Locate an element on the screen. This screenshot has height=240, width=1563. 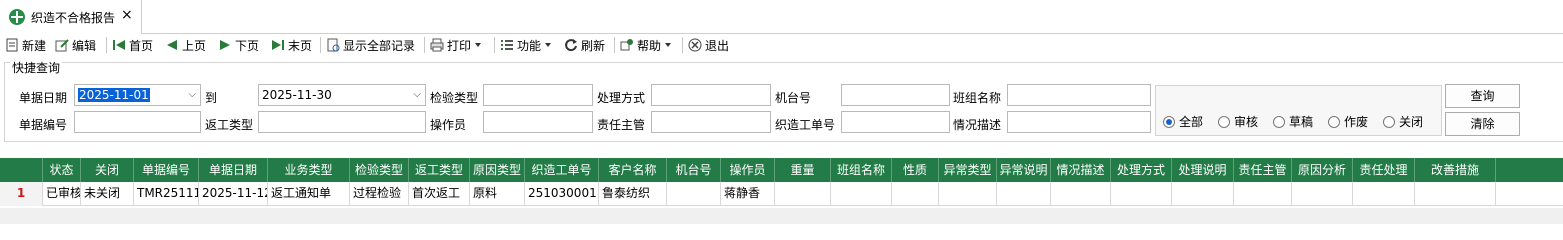
team-input is located at coordinates (1079, 95).